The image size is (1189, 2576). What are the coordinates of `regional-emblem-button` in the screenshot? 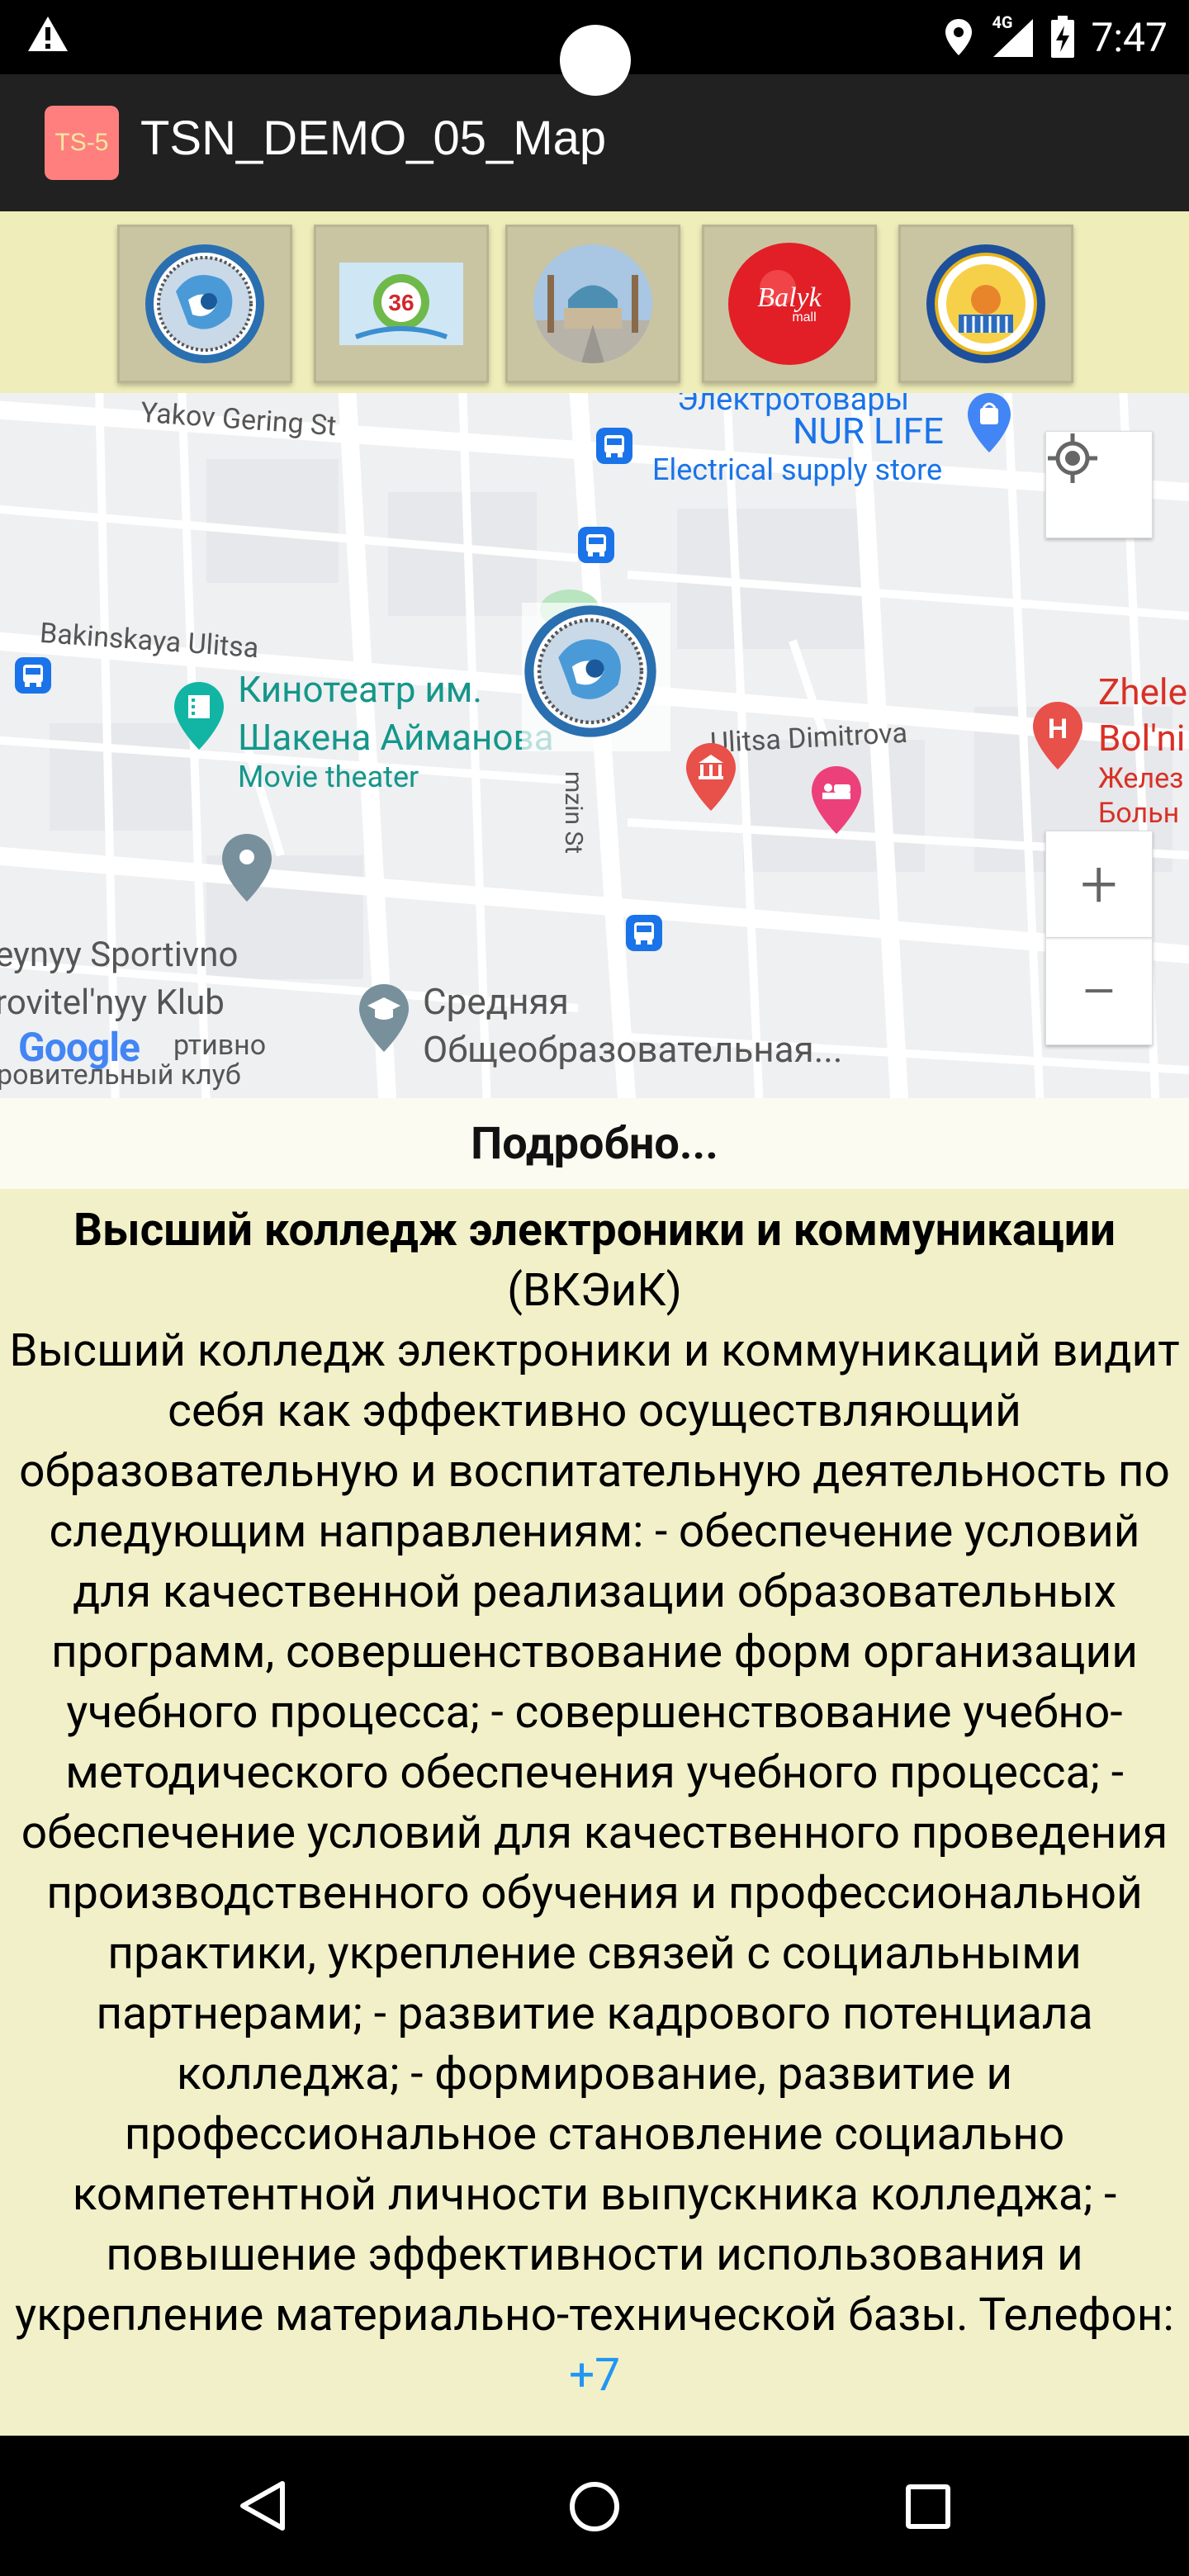 It's located at (985, 304).